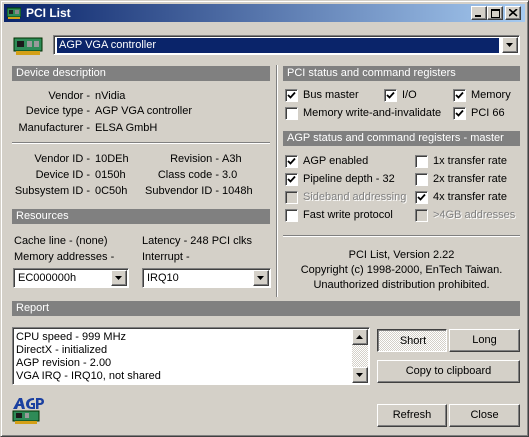  I want to click on memory-addresses-label: Memory addresses -, so click(64, 257).